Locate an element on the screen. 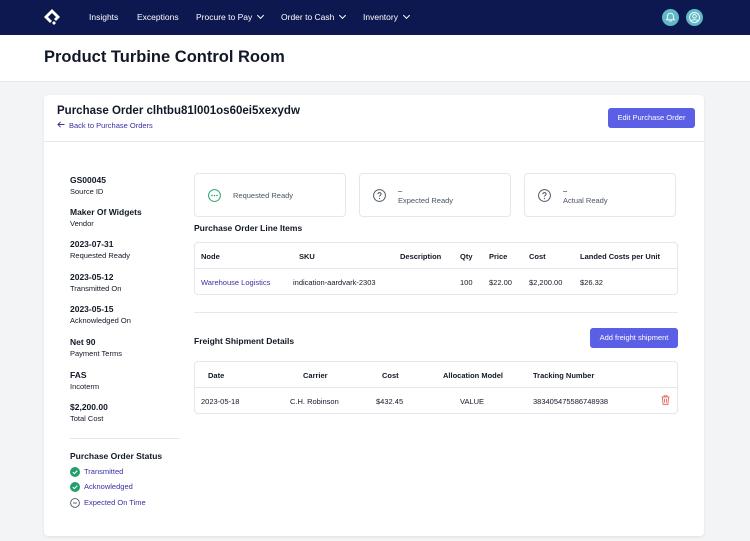 This screenshot has width=750, height=541. po-status-title: Purchase Order Status is located at coordinates (116, 456).